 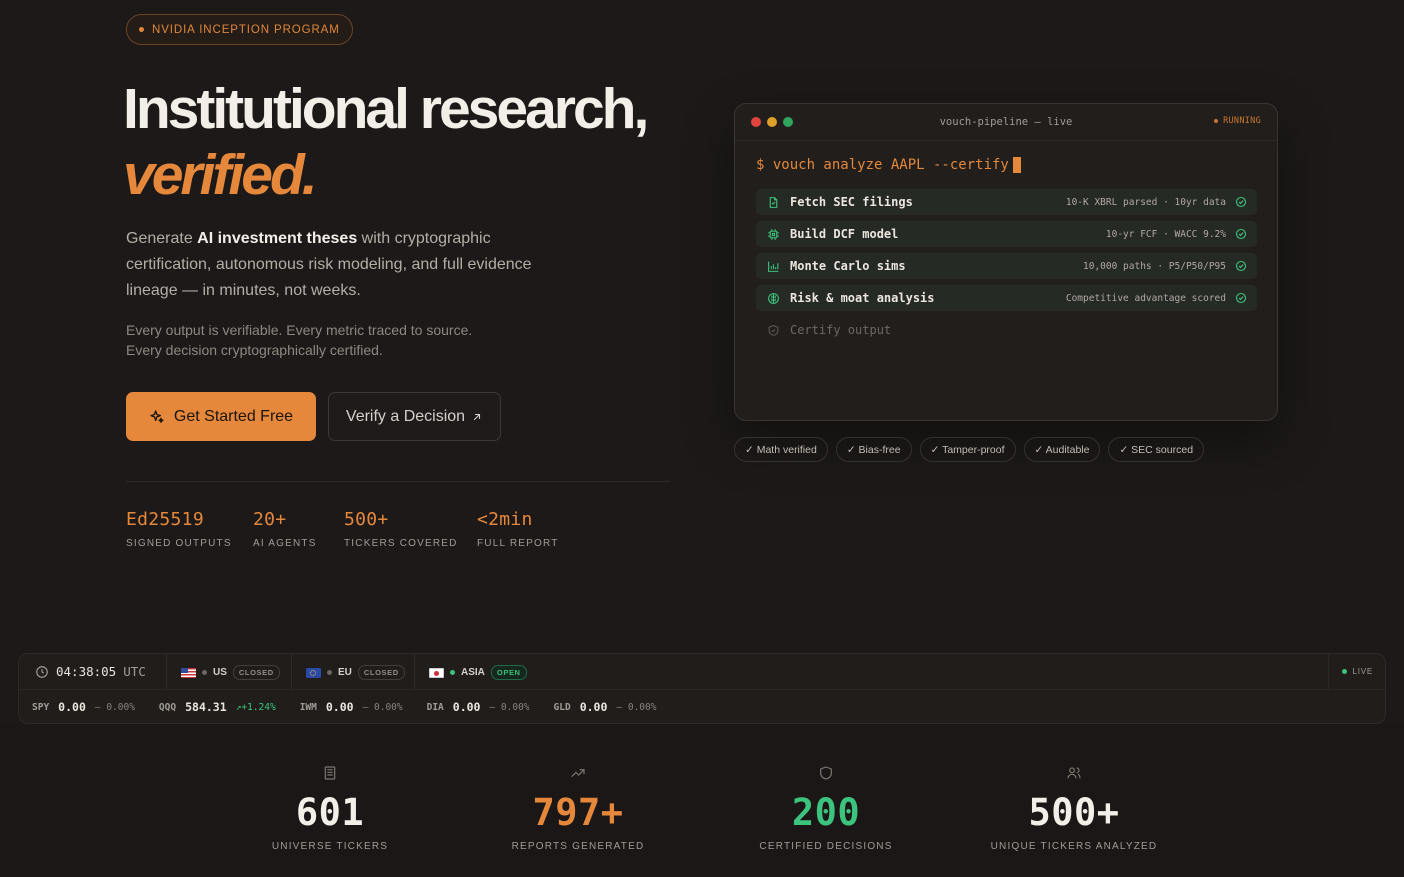 I want to click on market-clock: 04:38:05 UTC, so click(x=90, y=671).